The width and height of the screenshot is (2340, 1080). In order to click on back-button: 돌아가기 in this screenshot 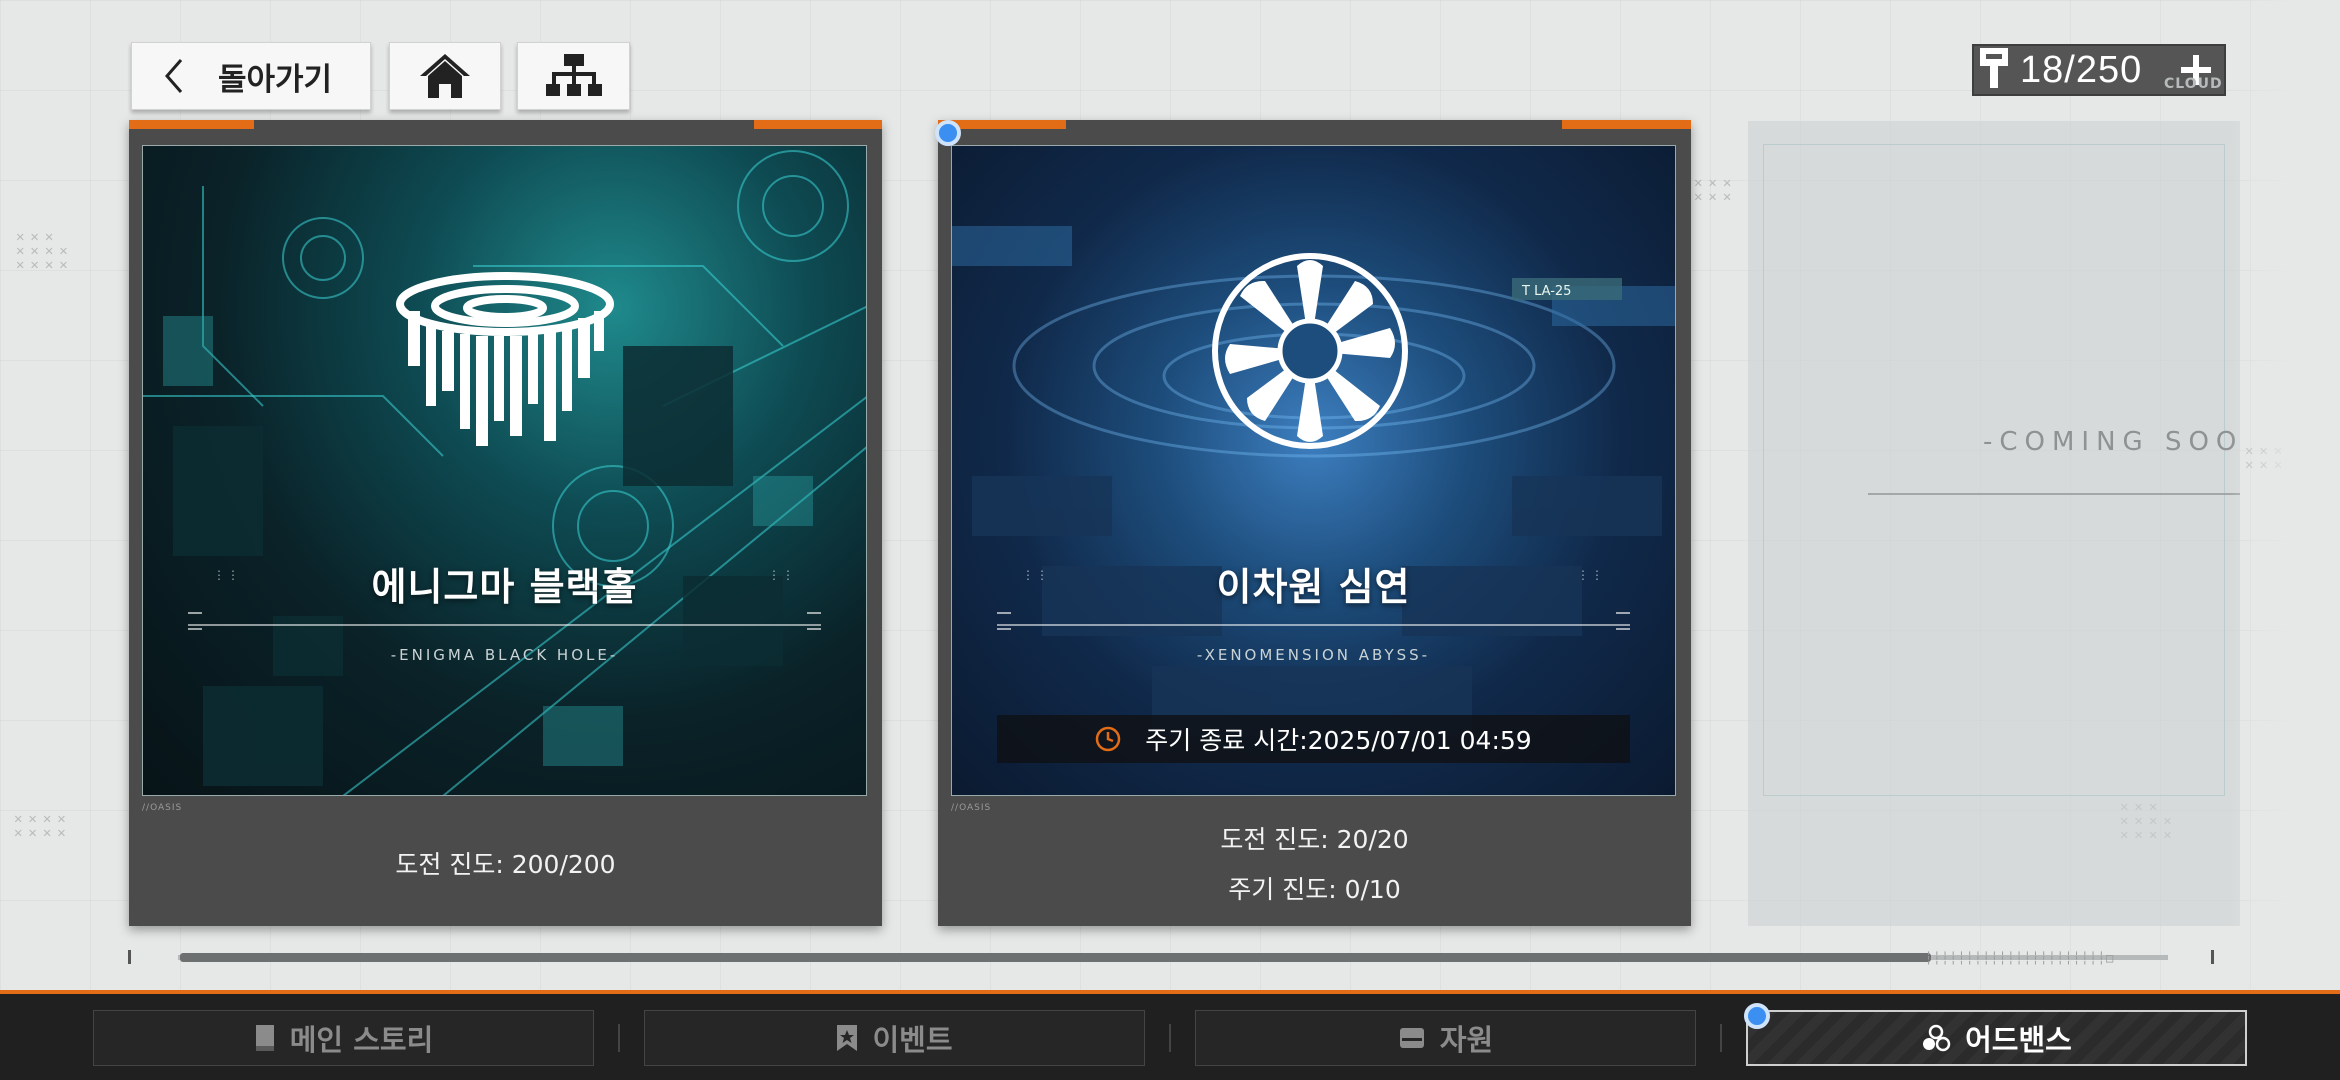, I will do `click(251, 76)`.